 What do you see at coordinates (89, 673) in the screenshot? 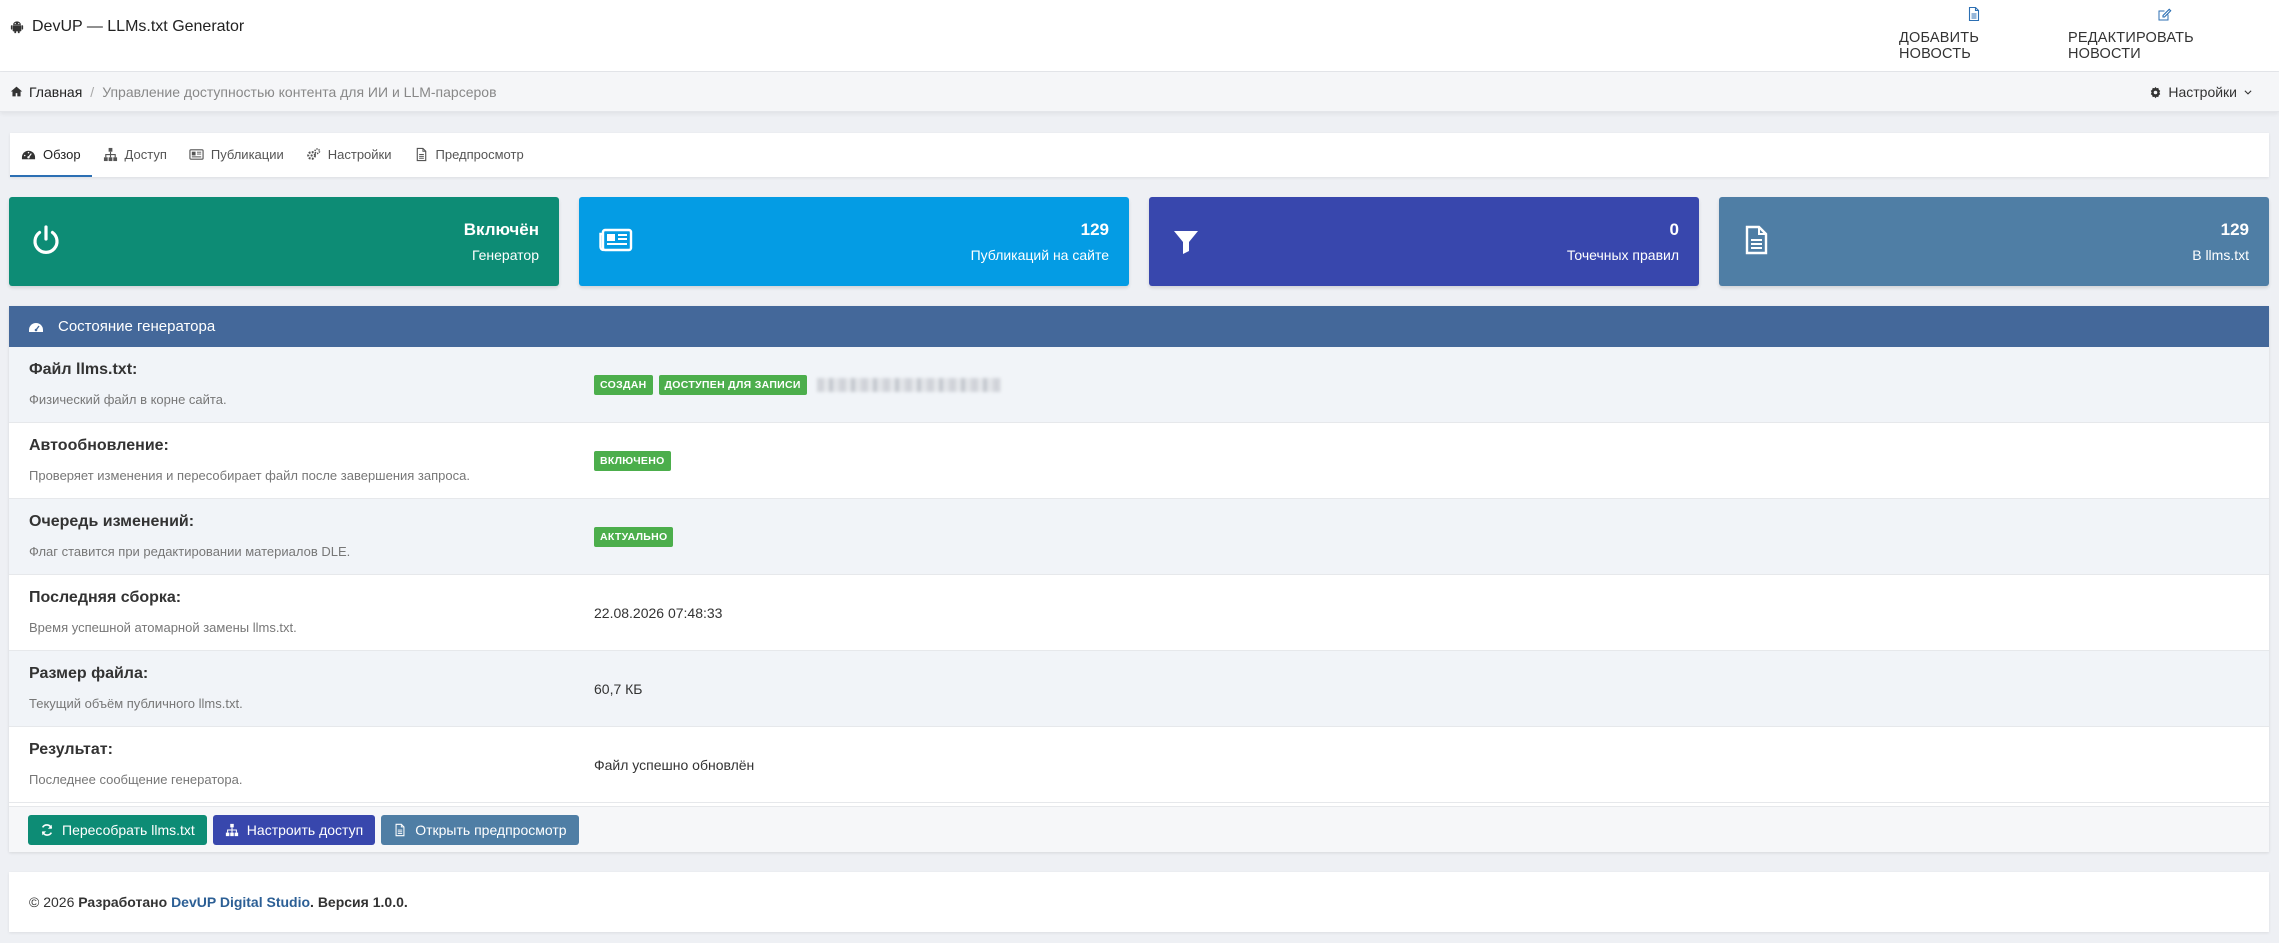
I see `row-title: Размер файла:` at bounding box center [89, 673].